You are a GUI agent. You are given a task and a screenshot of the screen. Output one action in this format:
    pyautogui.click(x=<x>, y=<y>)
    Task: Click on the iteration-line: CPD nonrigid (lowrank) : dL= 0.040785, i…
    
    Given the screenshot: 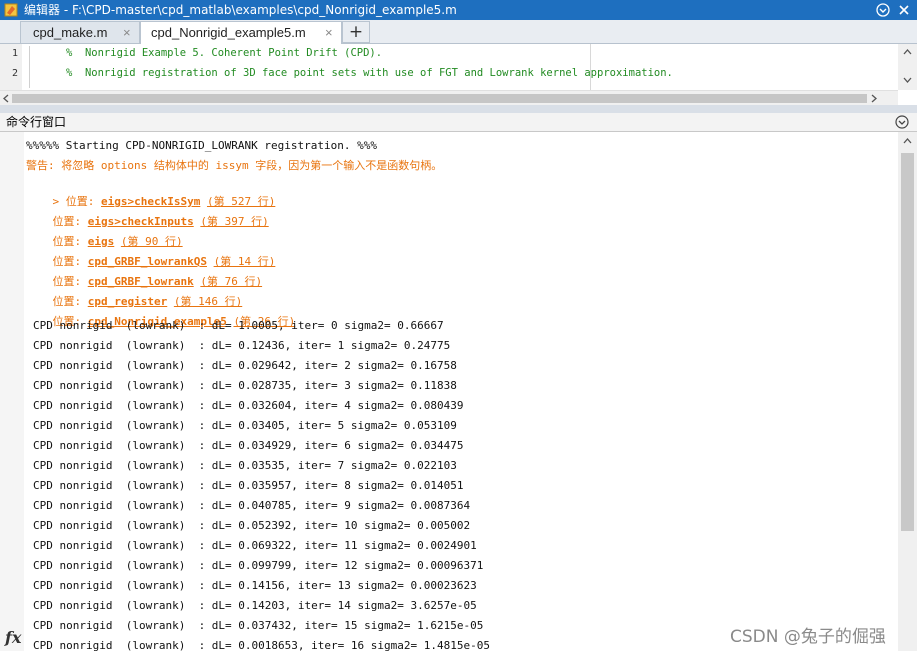 What is the action you would take?
    pyautogui.click(x=252, y=505)
    